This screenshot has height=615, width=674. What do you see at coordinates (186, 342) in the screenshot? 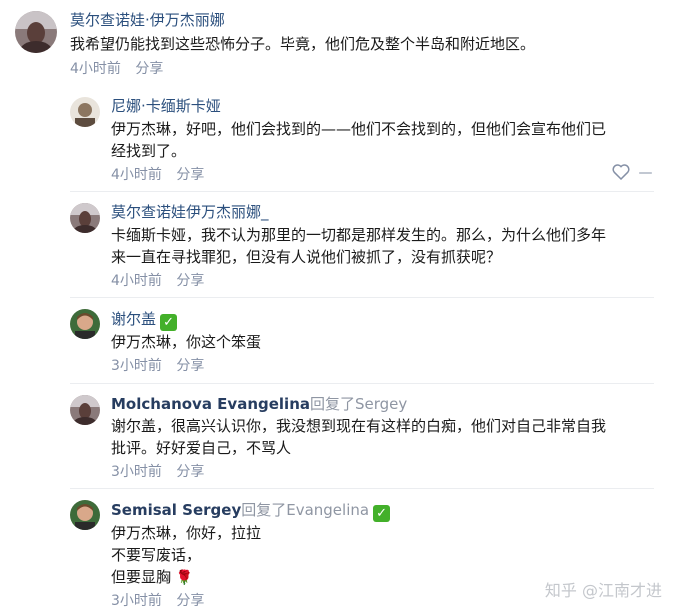
I see `comment-text: 伊万杰琳，你这个笨蛋` at bounding box center [186, 342].